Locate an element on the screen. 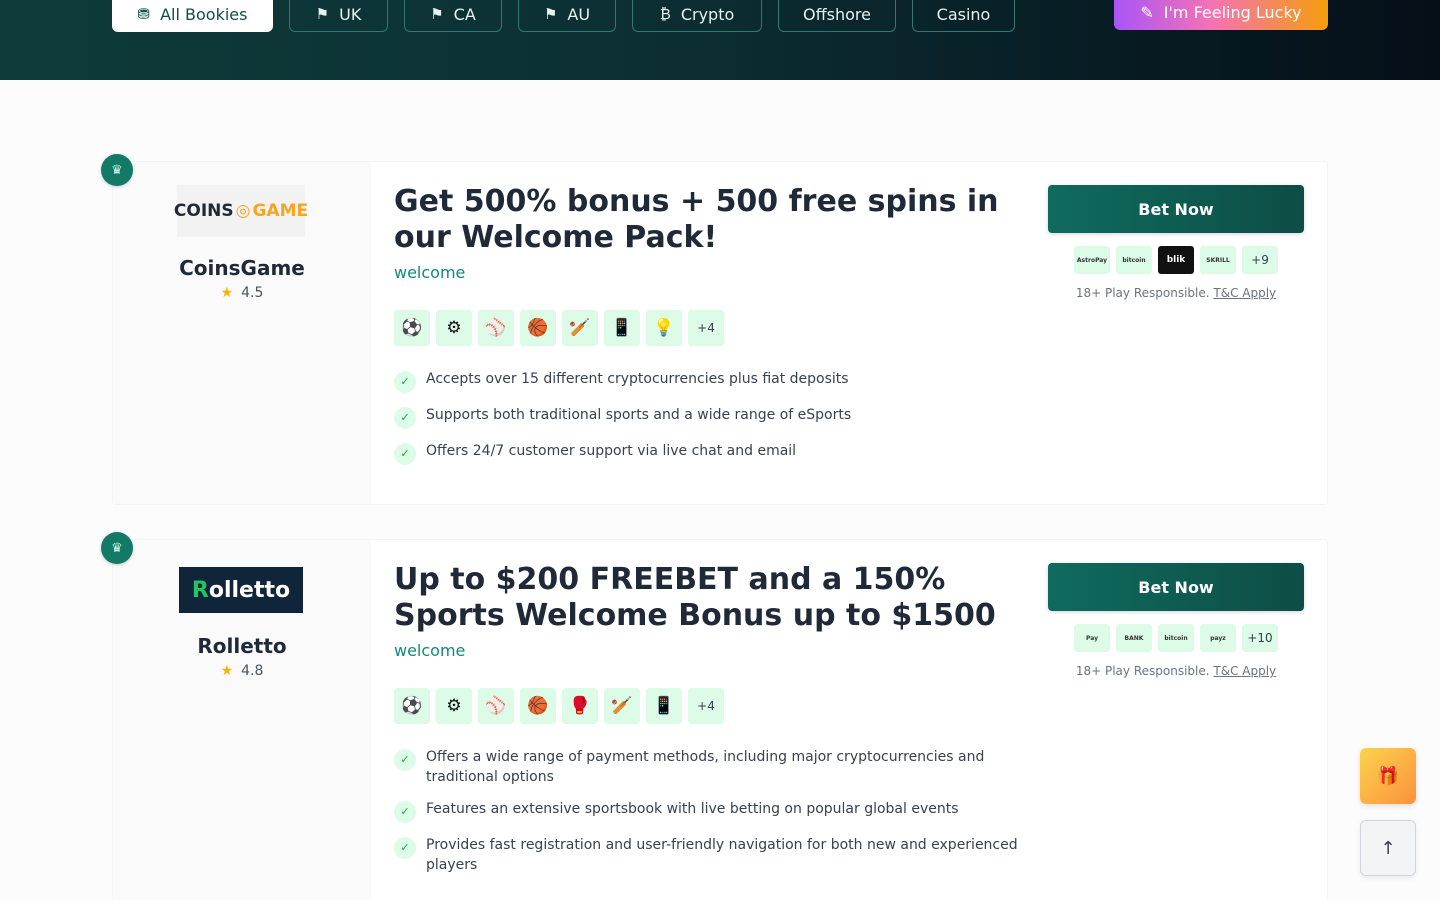 Image resolution: width=1440 pixels, height=900 pixels. blik-icon: blik is located at coordinates (1176, 260).